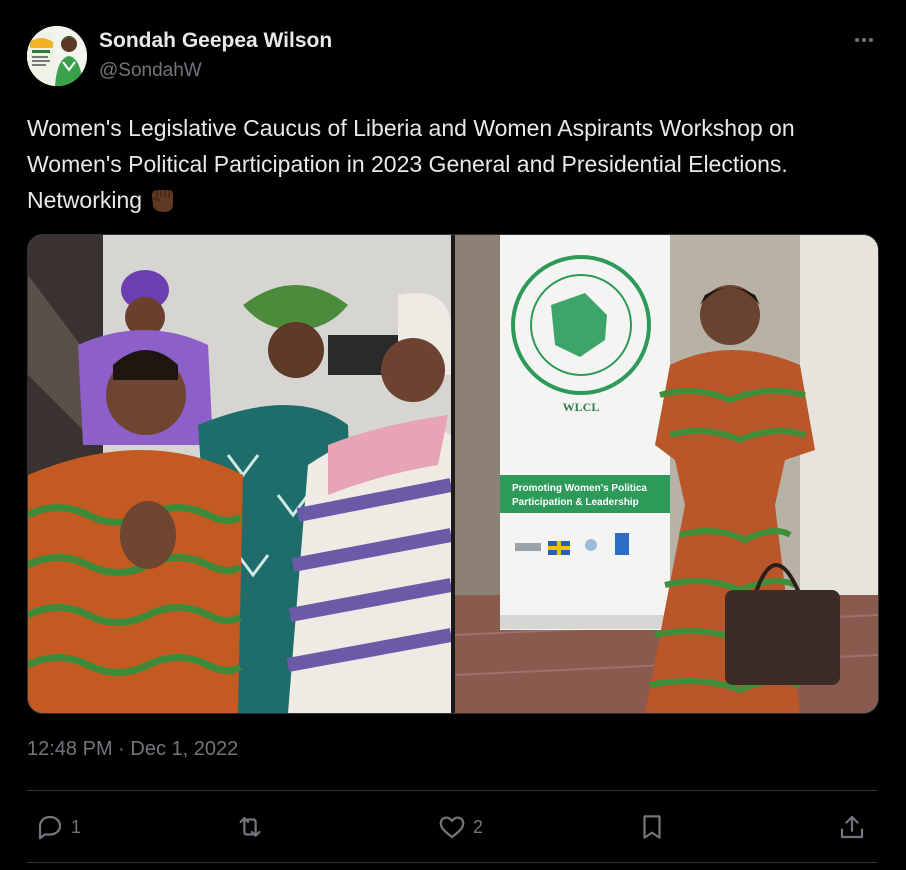  I want to click on like-count: 2, so click(478, 826).